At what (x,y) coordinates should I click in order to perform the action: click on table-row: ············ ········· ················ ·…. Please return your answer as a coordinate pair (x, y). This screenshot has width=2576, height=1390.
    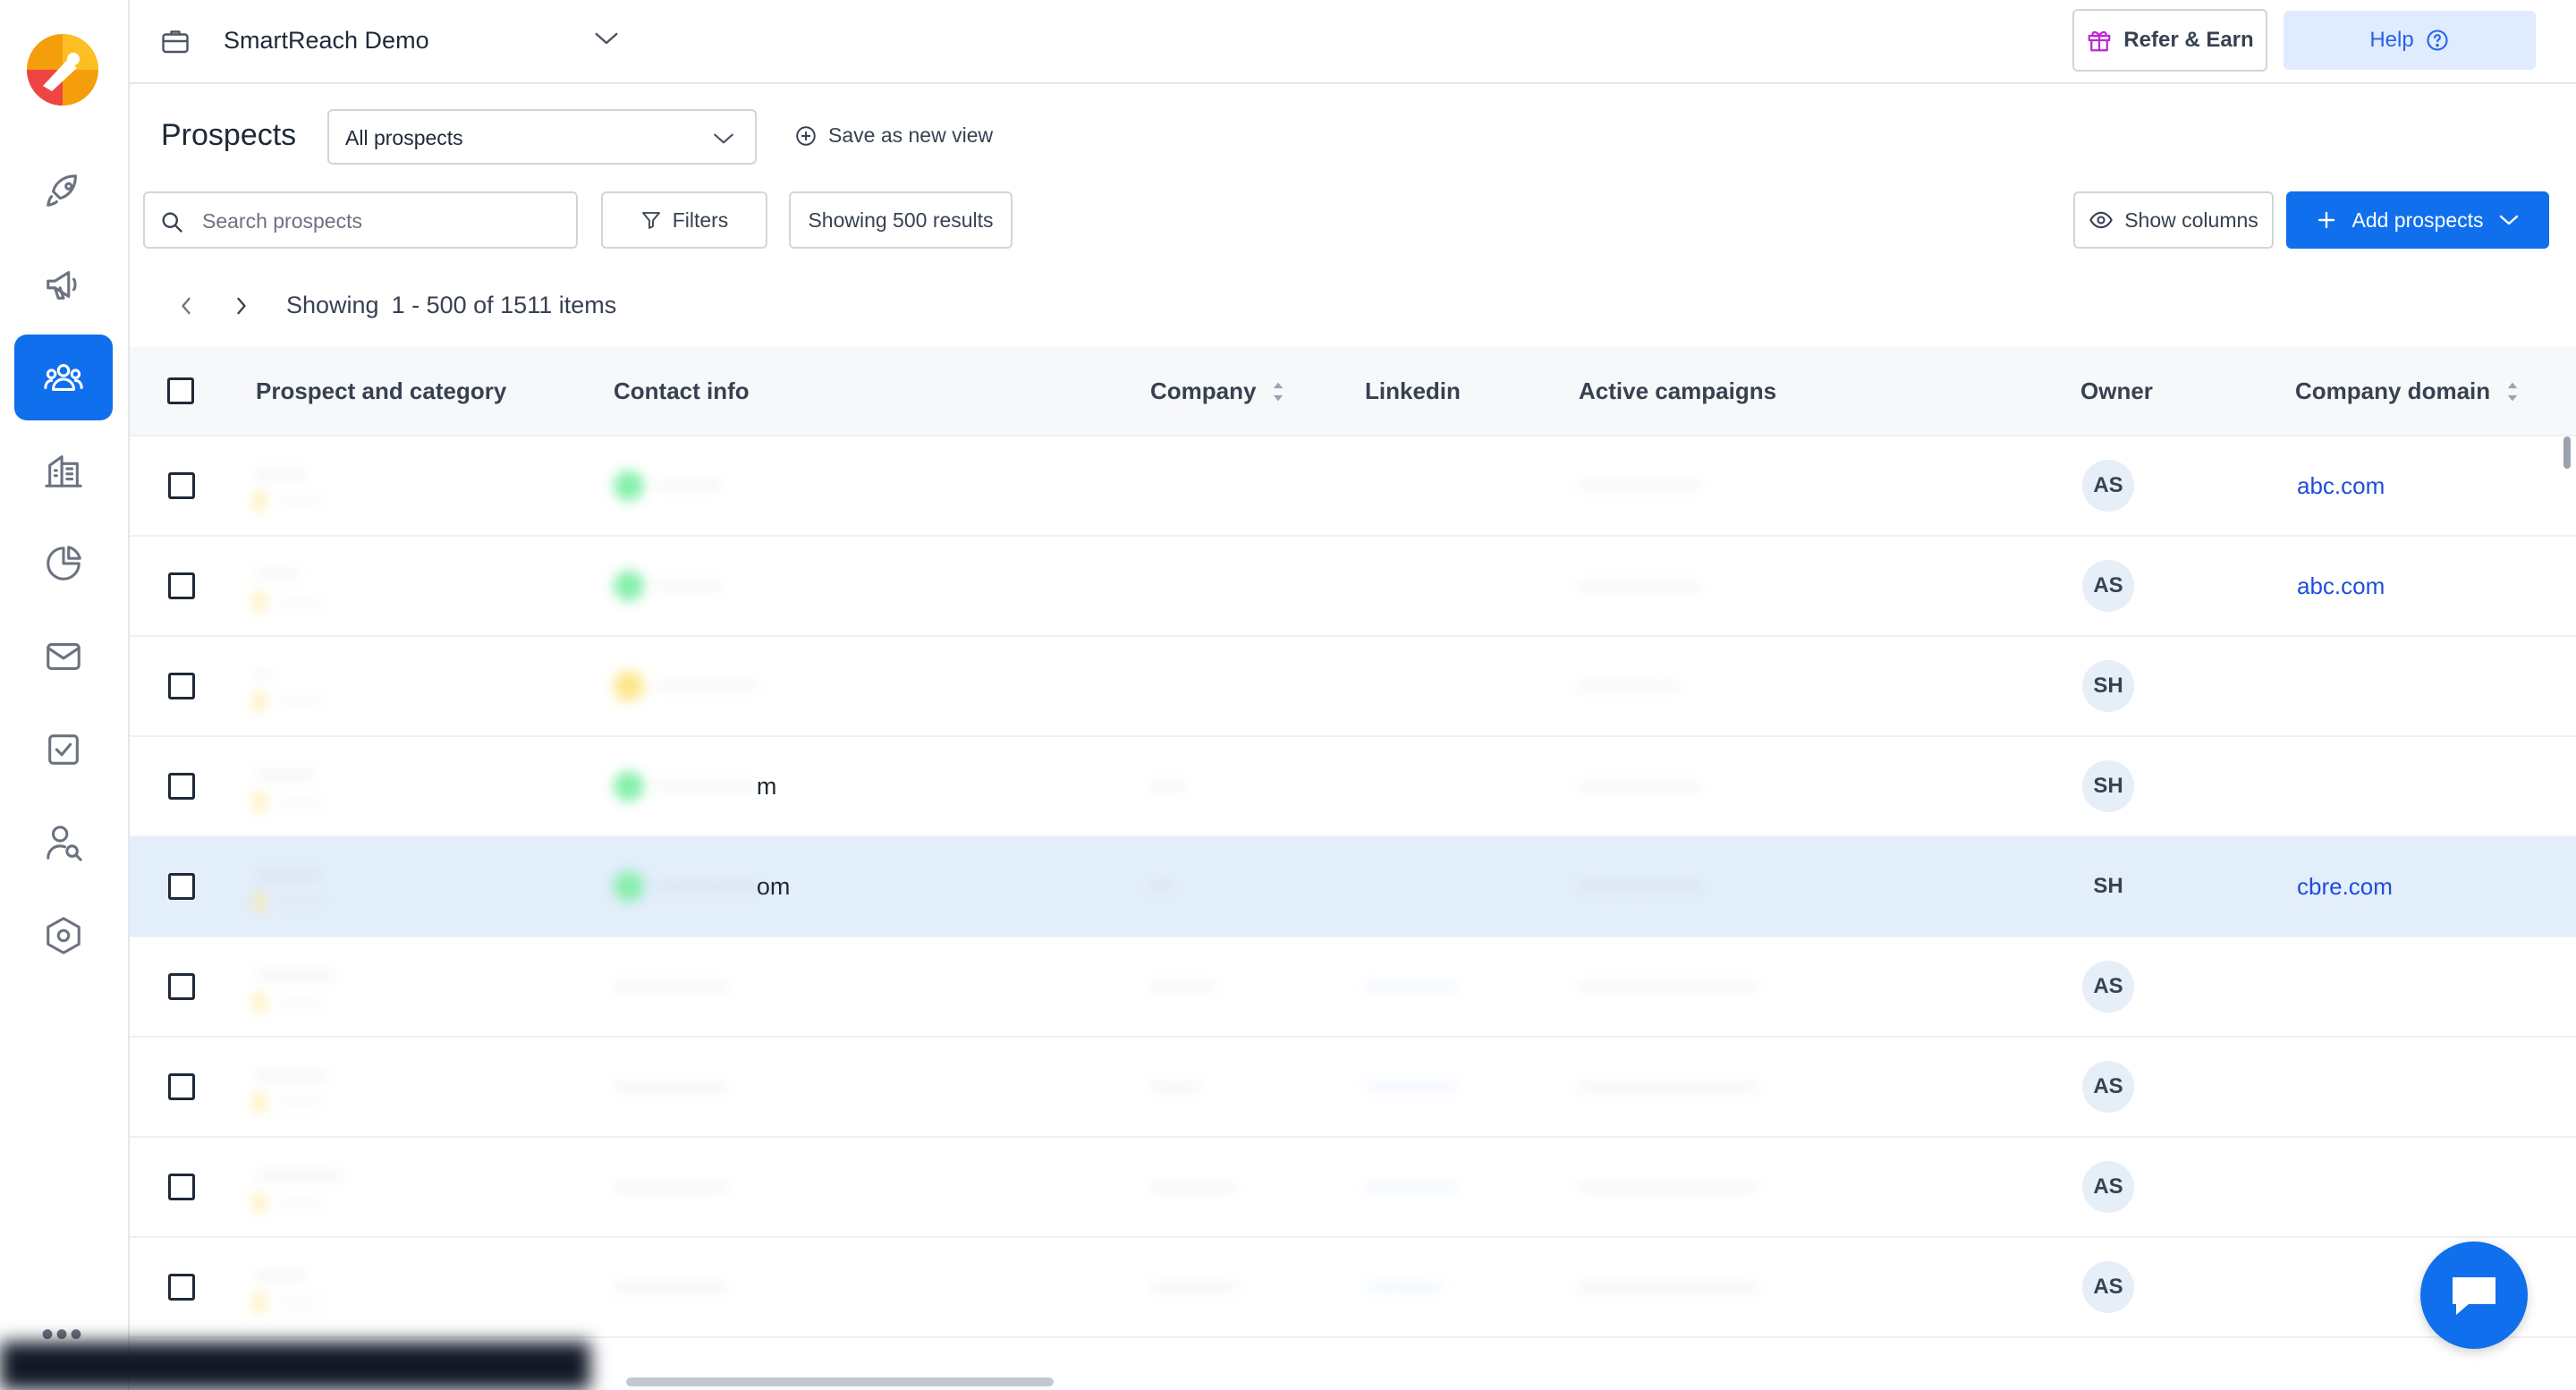
    Looking at the image, I should click on (1353, 1188).